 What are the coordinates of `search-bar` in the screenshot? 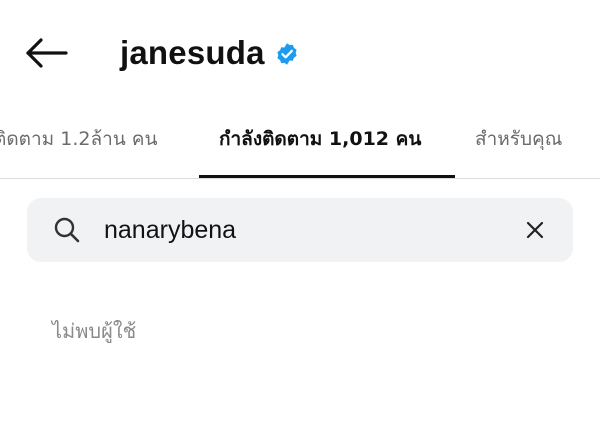 It's located at (300, 230).